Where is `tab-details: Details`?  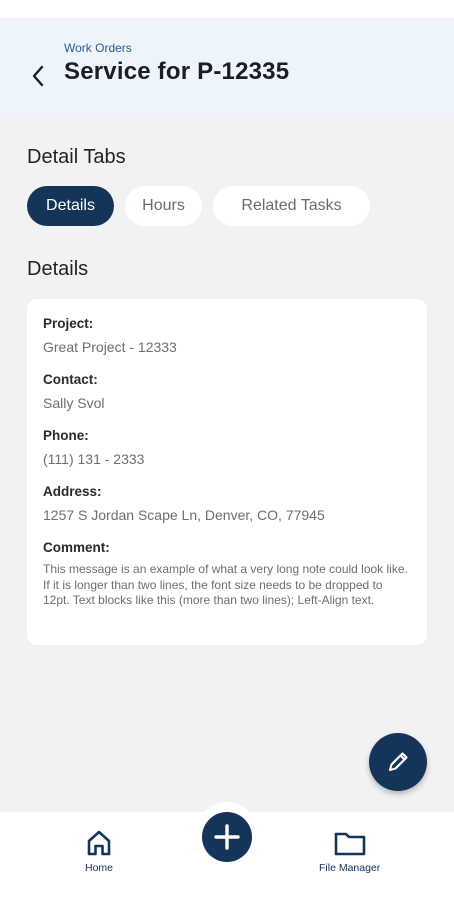
tab-details: Details is located at coordinates (70, 206).